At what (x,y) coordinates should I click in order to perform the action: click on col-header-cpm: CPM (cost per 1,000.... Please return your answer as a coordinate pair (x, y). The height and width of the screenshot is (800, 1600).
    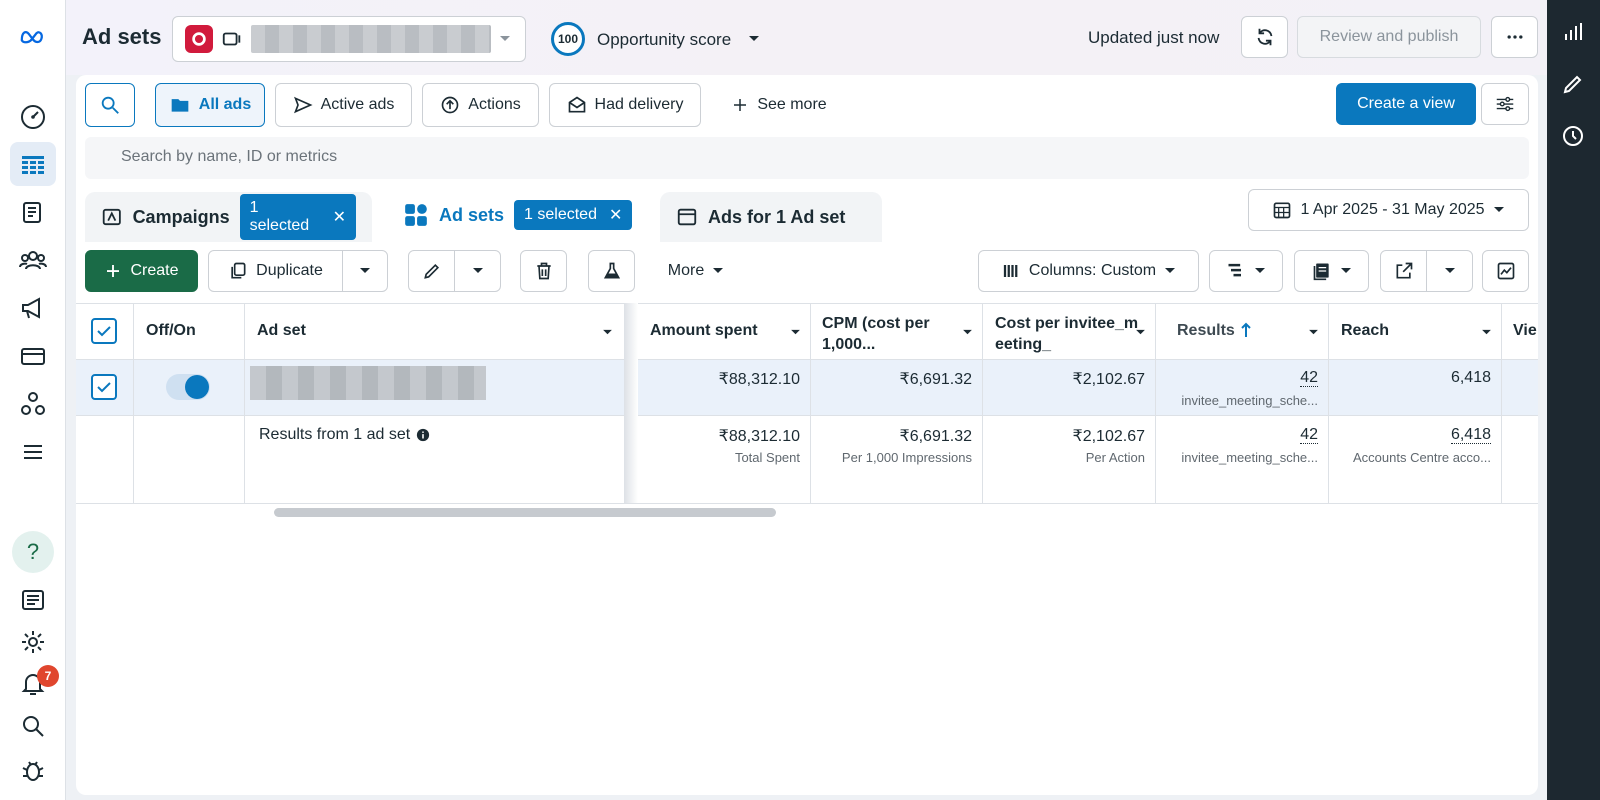
    Looking at the image, I should click on (887, 334).